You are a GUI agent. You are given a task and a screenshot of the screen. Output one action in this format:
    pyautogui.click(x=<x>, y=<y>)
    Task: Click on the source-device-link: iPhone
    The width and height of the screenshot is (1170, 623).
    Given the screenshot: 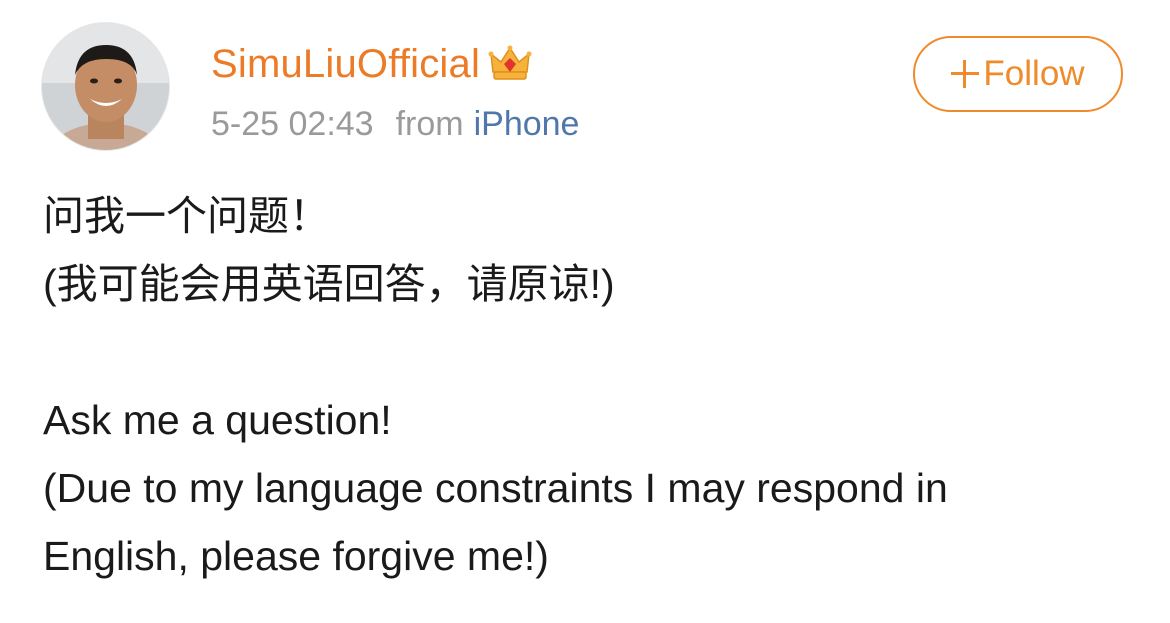 What is the action you would take?
    pyautogui.click(x=527, y=124)
    